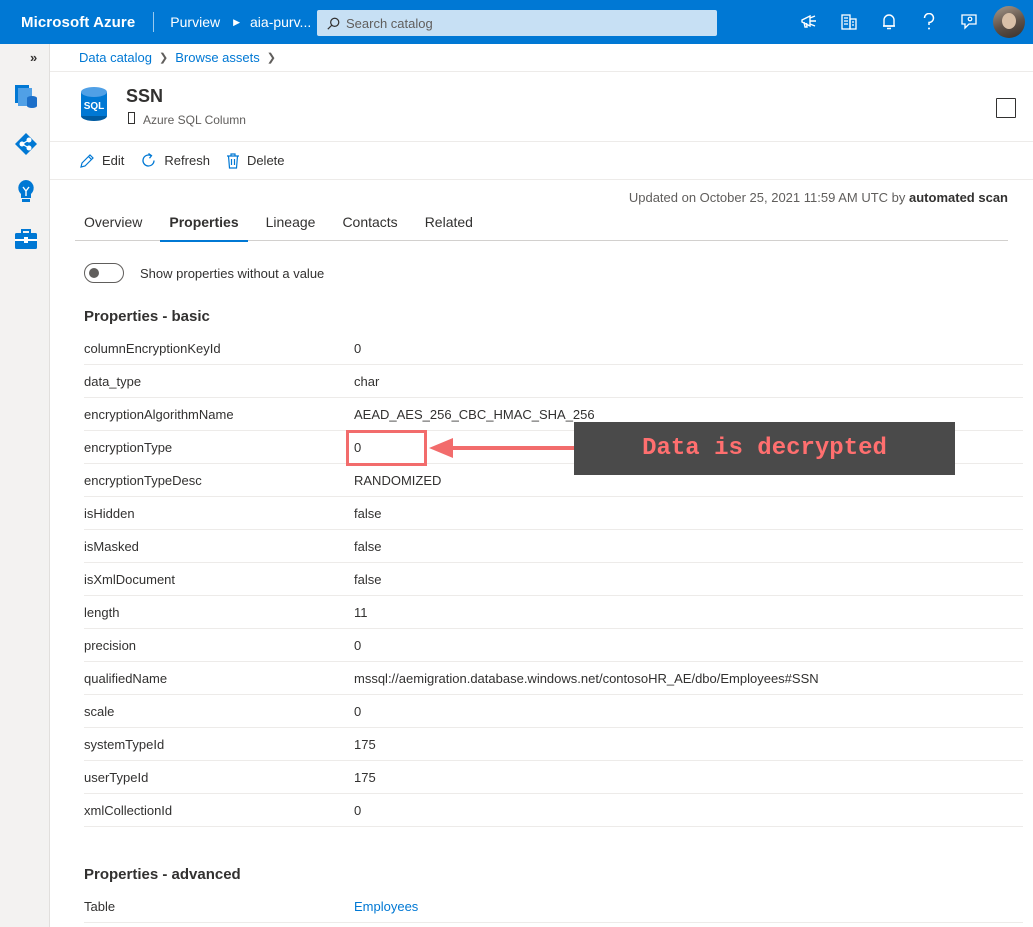 This screenshot has width=1033, height=927. What do you see at coordinates (116, 777) in the screenshot?
I see `property-key: userTypeId` at bounding box center [116, 777].